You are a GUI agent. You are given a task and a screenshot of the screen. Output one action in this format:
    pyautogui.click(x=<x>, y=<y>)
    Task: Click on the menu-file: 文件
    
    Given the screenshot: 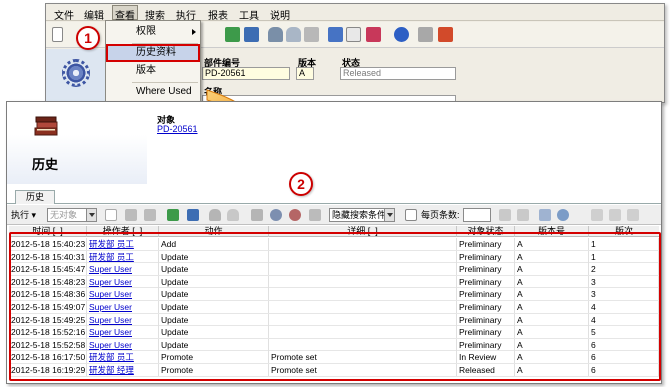 What is the action you would take?
    pyautogui.click(x=64, y=14)
    